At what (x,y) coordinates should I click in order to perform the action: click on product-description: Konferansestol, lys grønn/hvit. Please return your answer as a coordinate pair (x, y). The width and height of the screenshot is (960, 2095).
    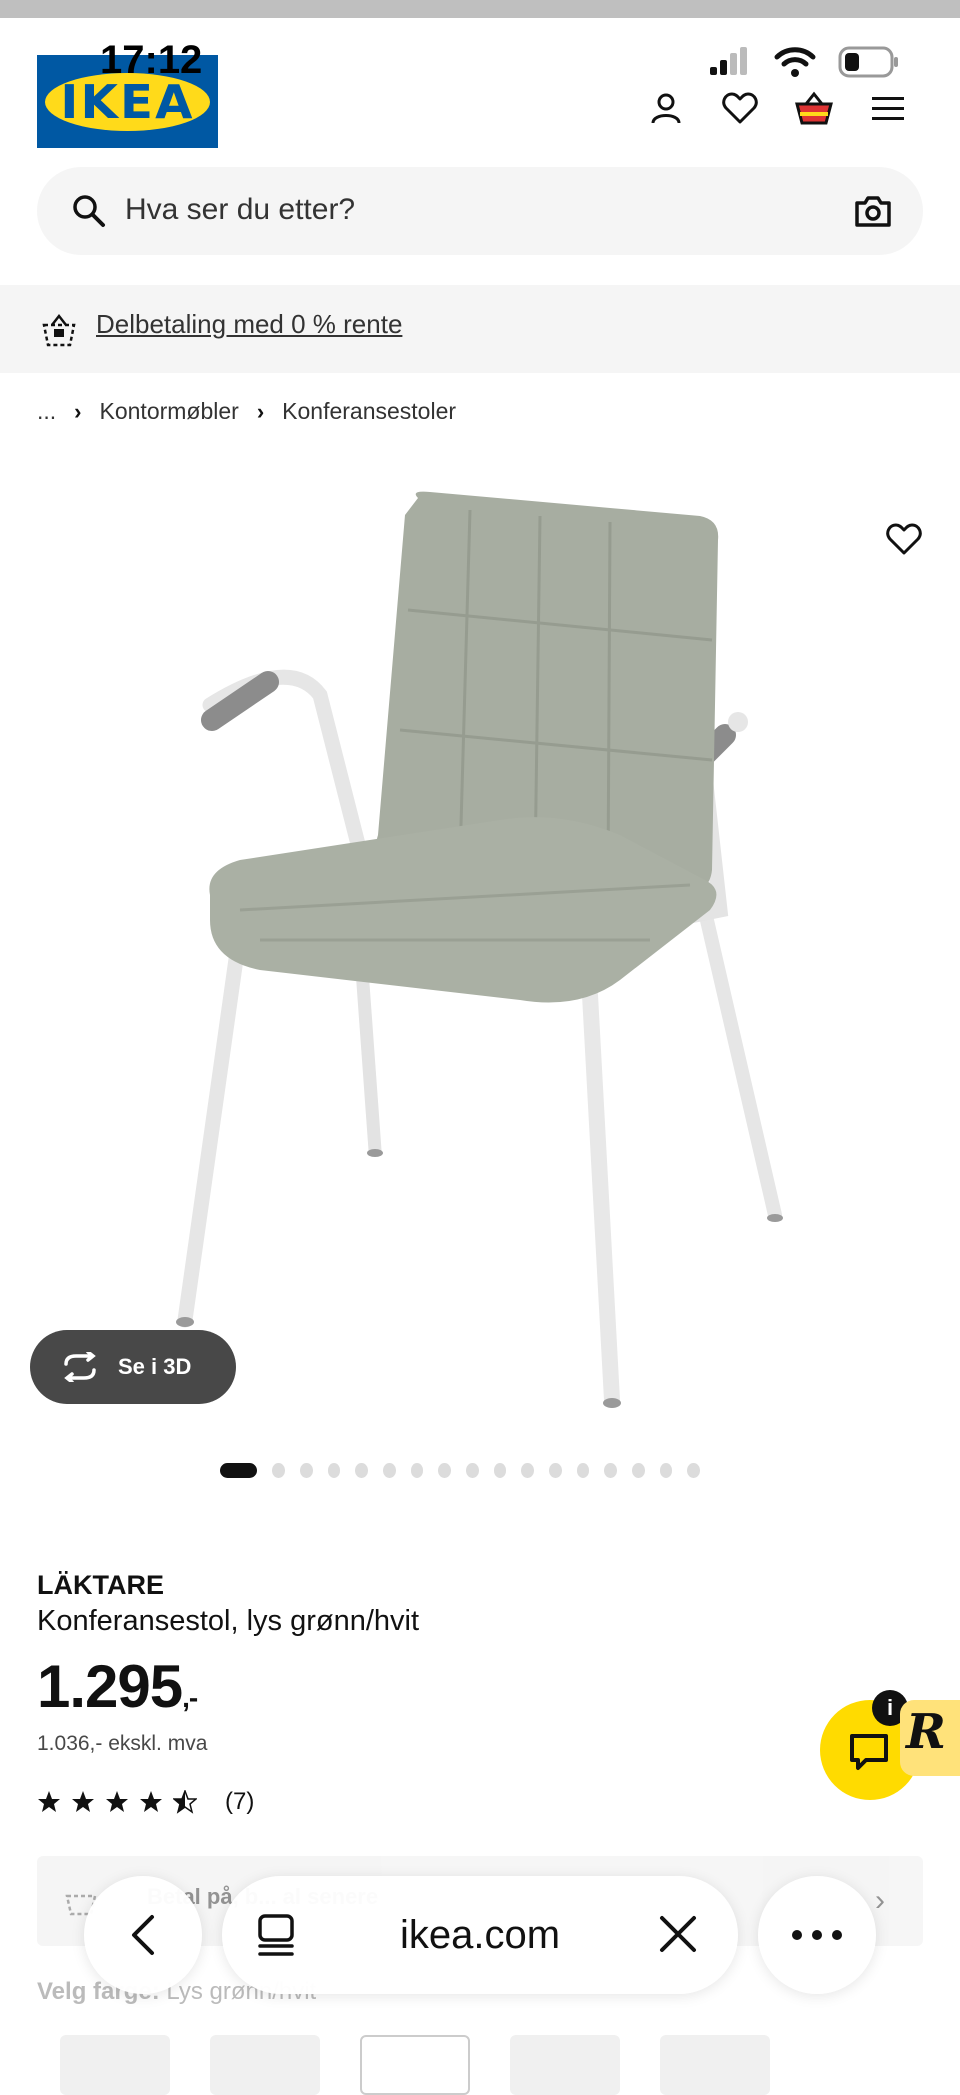
    Looking at the image, I should click on (228, 1621).